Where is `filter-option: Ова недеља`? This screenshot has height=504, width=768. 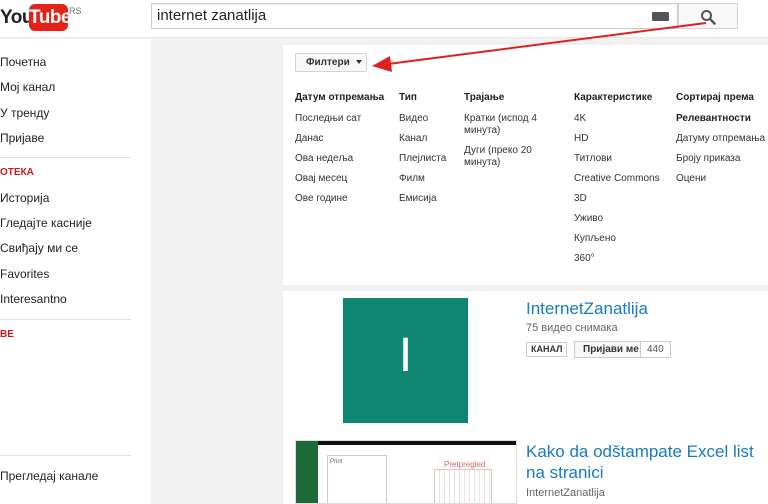 filter-option: Ова недеља is located at coordinates (339, 159).